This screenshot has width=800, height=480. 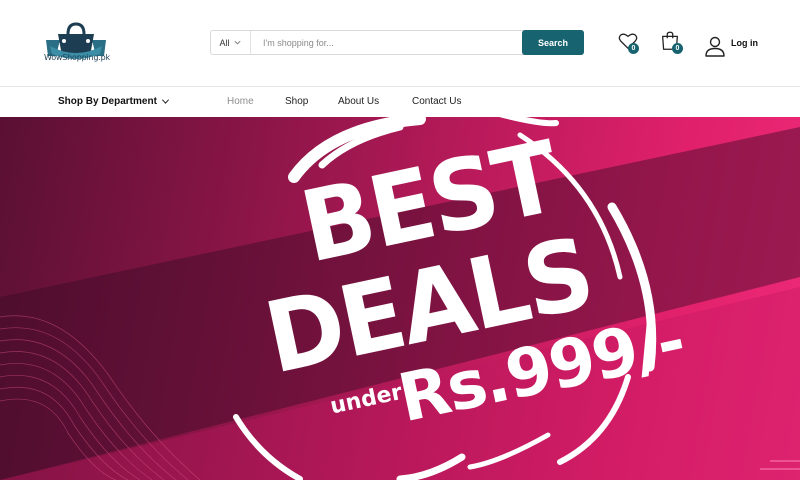 I want to click on search-button: Search, so click(x=553, y=42).